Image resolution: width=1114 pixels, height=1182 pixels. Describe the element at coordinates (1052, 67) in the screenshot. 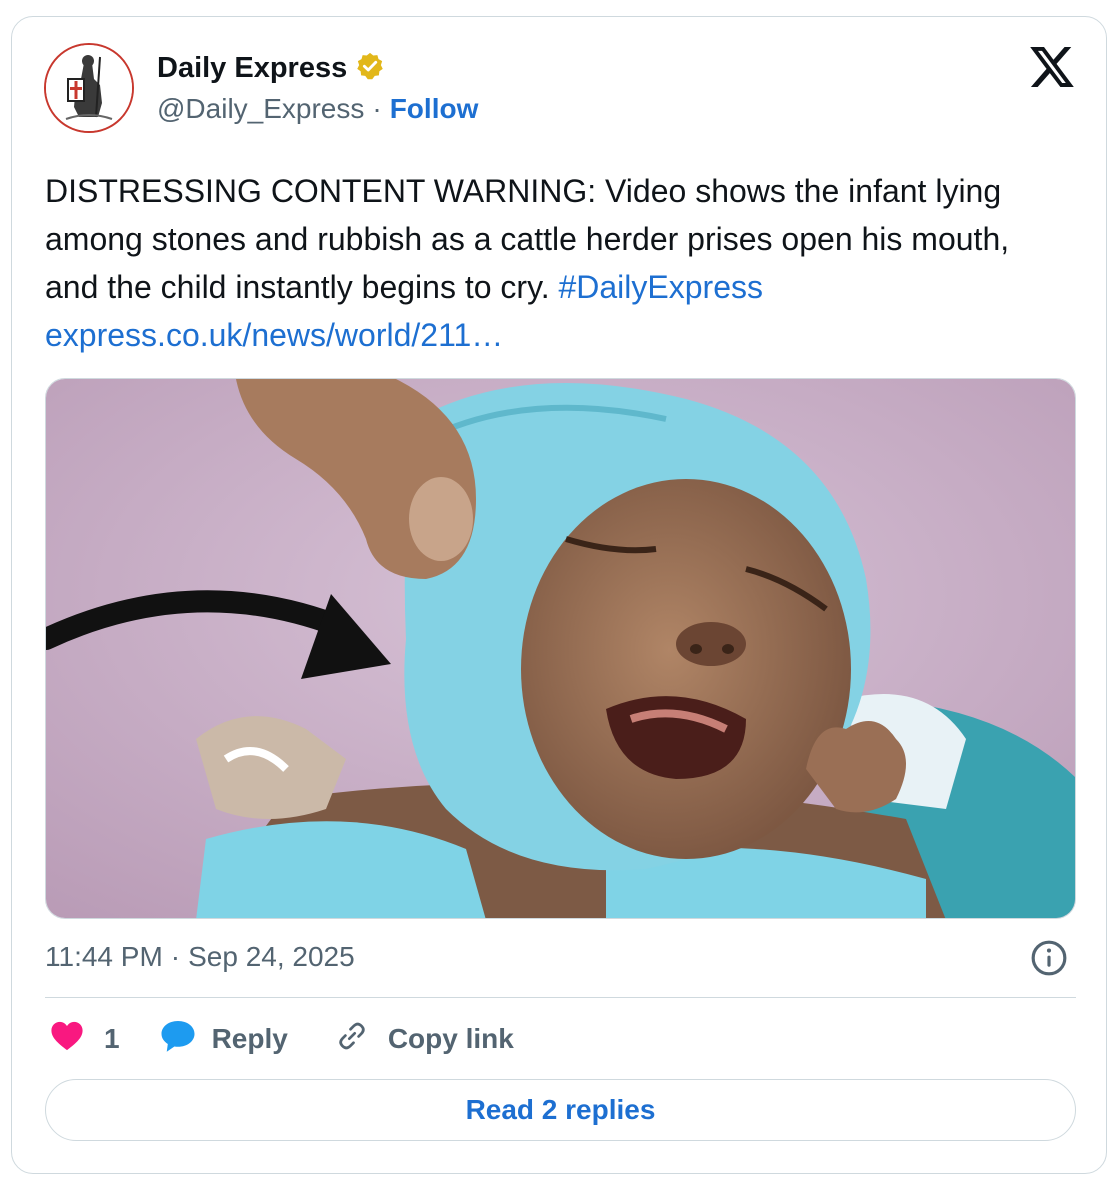

I see `x-logo-icon` at that location.